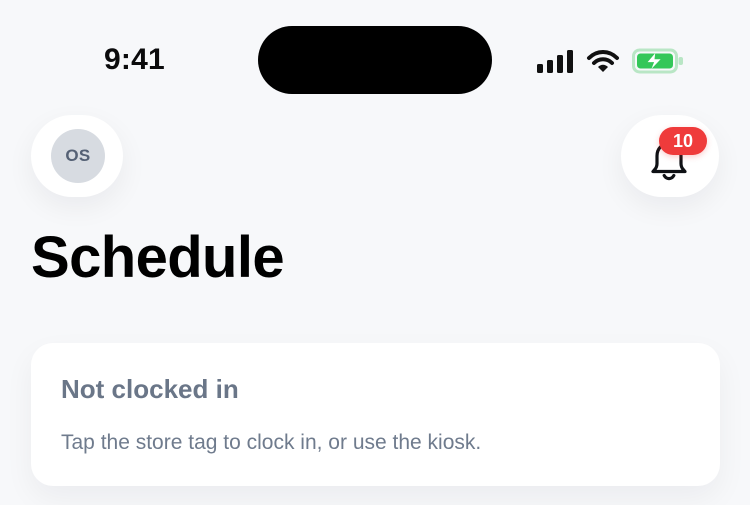 The width and height of the screenshot is (750, 505). Describe the element at coordinates (603, 61) in the screenshot. I see `wifi-icon` at that location.